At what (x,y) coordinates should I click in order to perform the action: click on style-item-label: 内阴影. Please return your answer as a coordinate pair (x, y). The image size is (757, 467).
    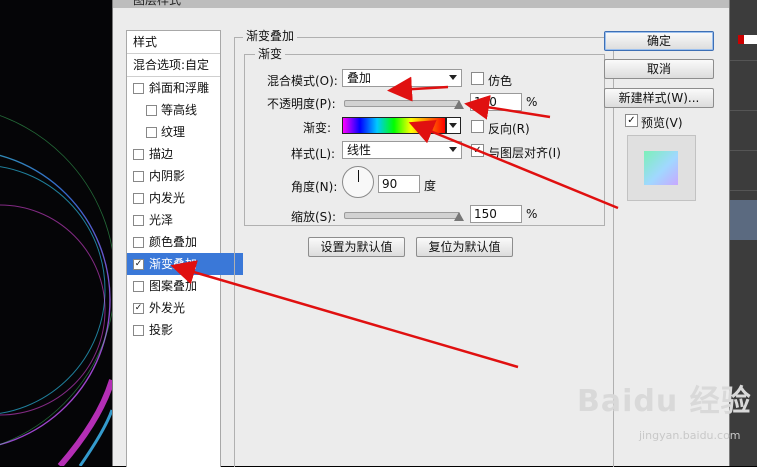
    Looking at the image, I should click on (167, 176).